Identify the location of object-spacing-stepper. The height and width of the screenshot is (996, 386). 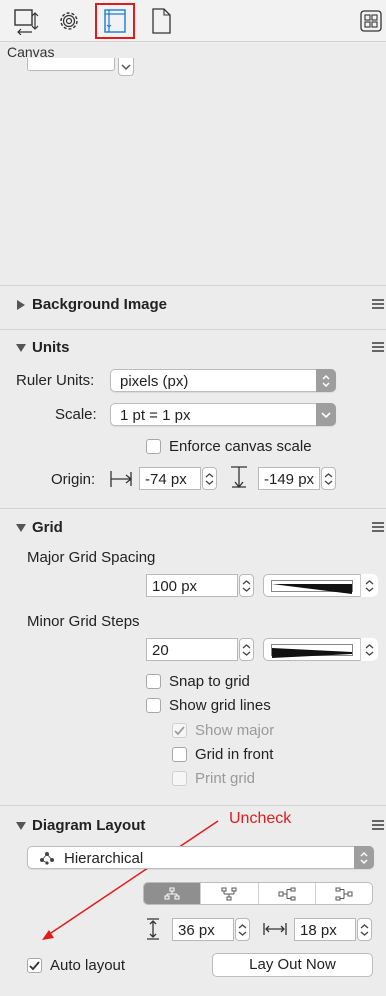
(364, 929).